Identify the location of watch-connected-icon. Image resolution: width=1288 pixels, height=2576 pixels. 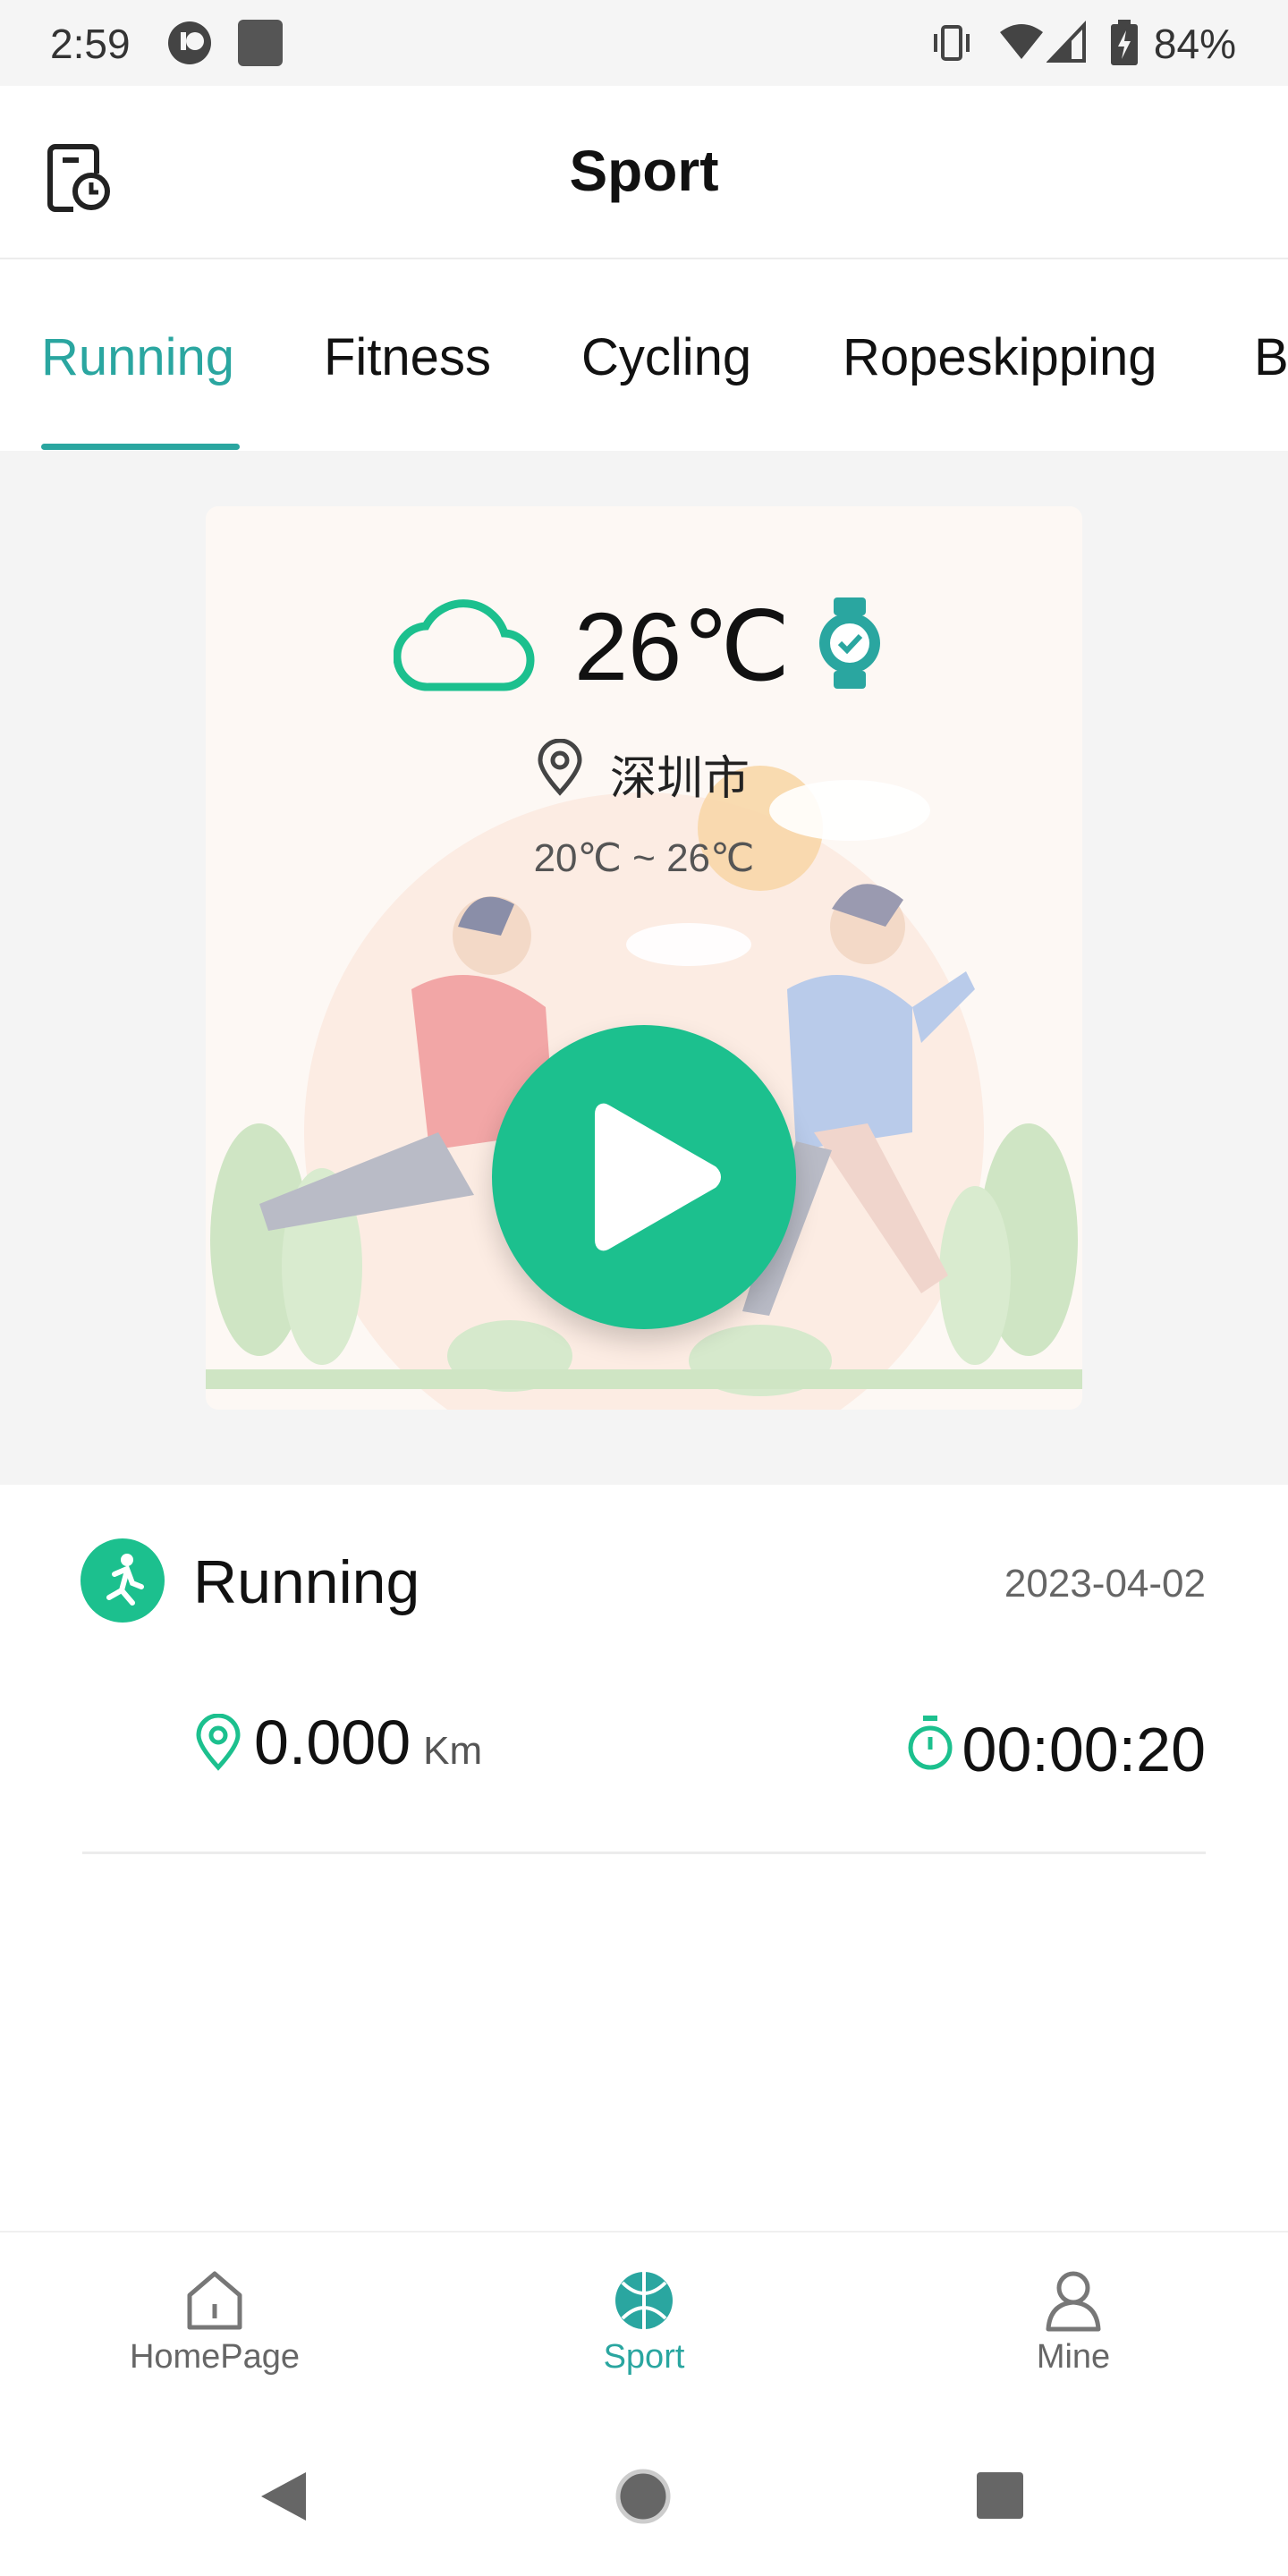
(850, 645).